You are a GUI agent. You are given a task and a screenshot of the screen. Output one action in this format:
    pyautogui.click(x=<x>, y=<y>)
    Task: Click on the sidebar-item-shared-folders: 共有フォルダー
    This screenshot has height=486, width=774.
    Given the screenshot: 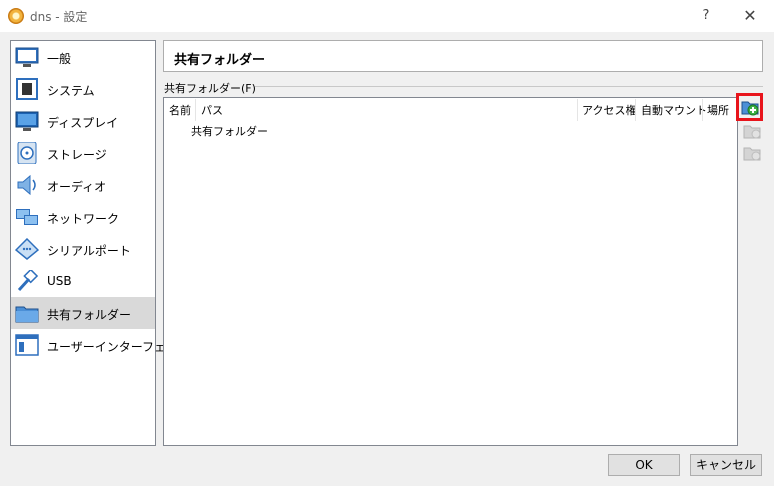 What is the action you would take?
    pyautogui.click(x=83, y=313)
    